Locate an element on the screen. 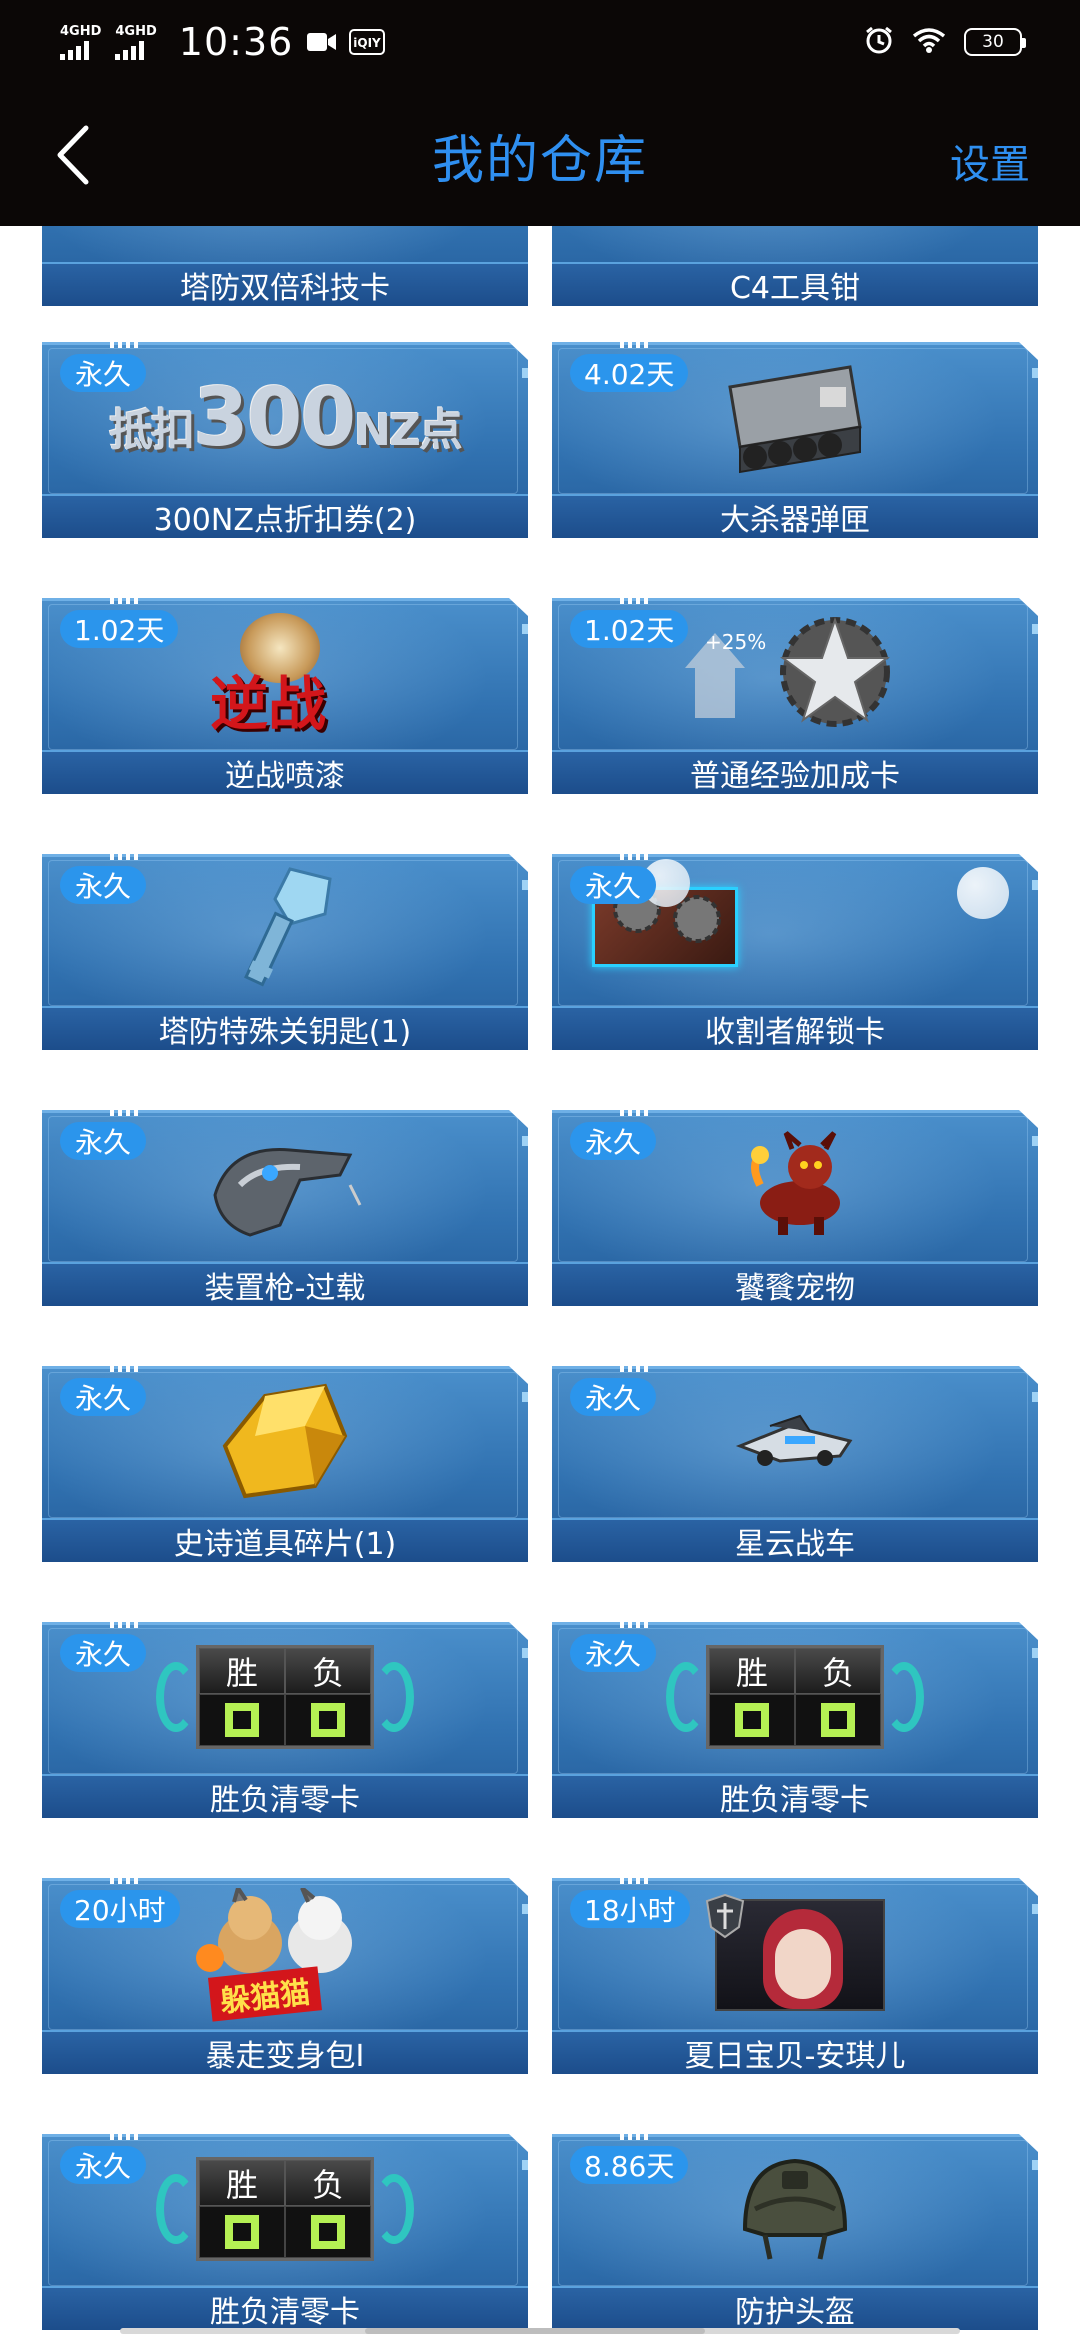 Image resolution: width=1080 pixels, height=2340 pixels. wifi-icon is located at coordinates (929, 42).